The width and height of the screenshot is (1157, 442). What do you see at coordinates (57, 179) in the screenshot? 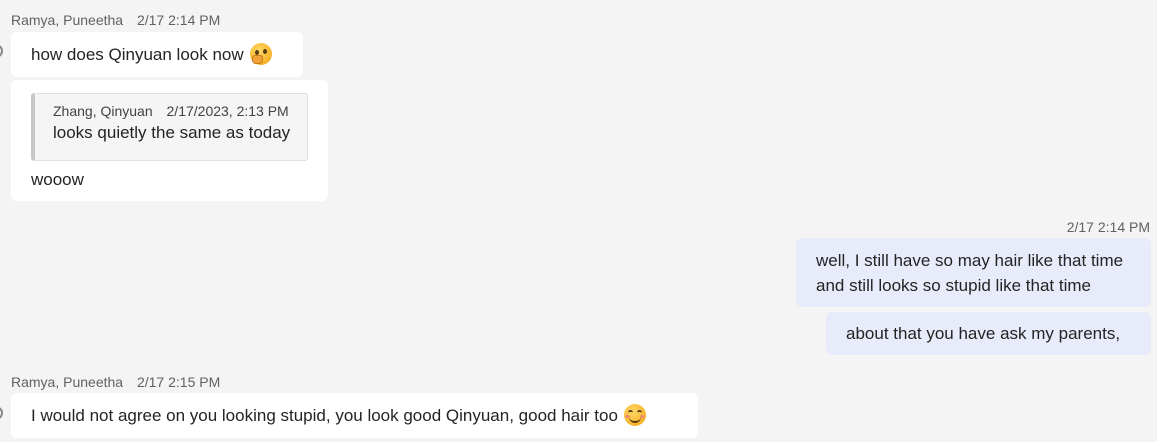
I see `message-text: wooow` at bounding box center [57, 179].